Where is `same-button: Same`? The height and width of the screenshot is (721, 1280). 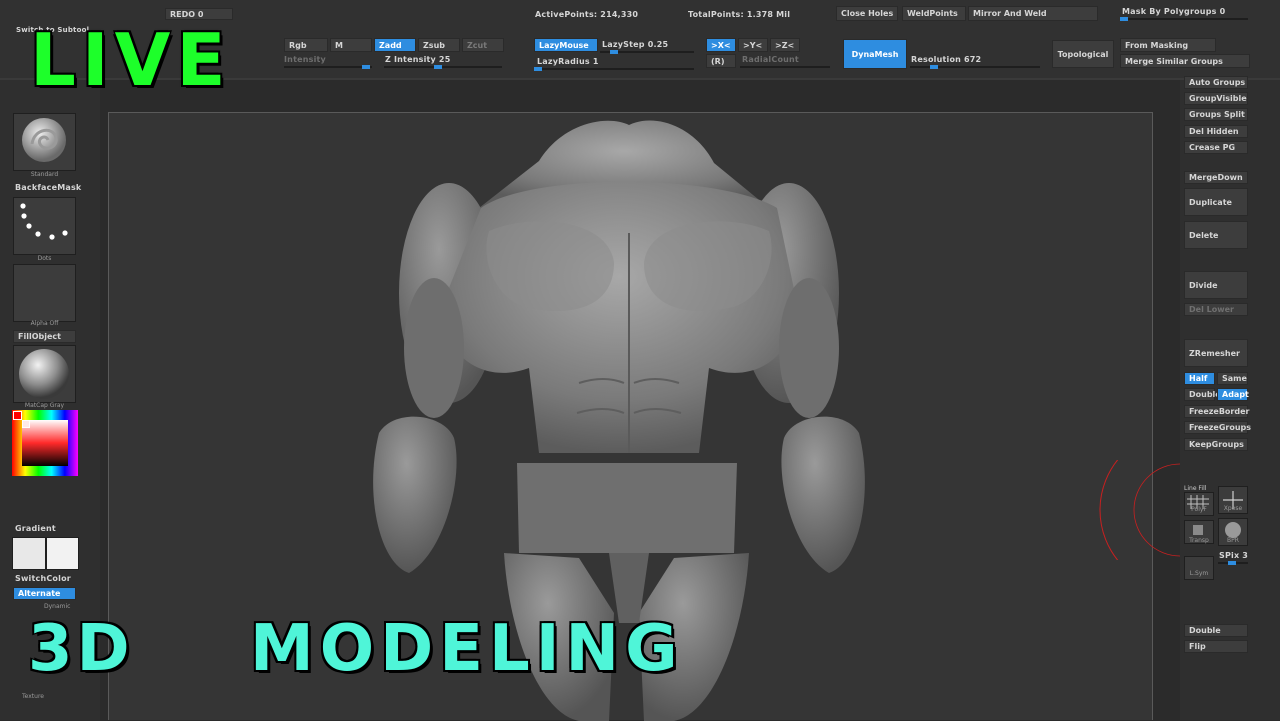 same-button: Same is located at coordinates (1232, 378).